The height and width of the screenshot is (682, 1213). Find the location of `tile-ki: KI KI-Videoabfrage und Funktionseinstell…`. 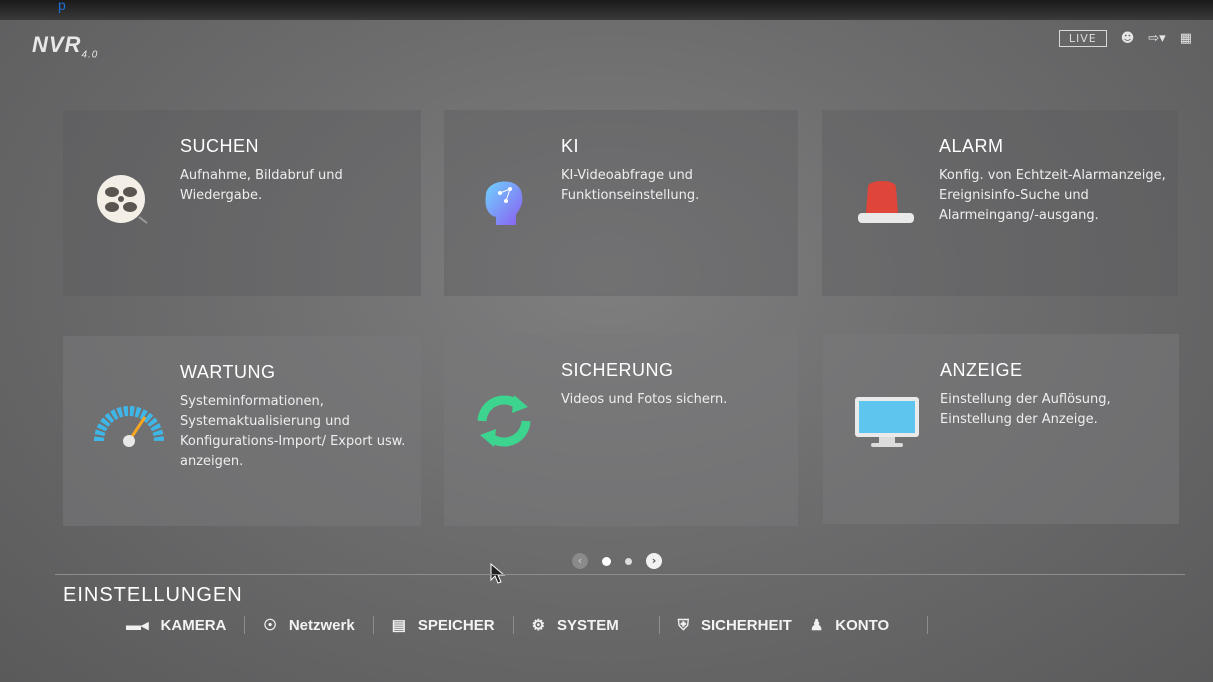

tile-ki: KI KI-Videoabfrage und Funktionseinstell… is located at coordinates (621, 203).